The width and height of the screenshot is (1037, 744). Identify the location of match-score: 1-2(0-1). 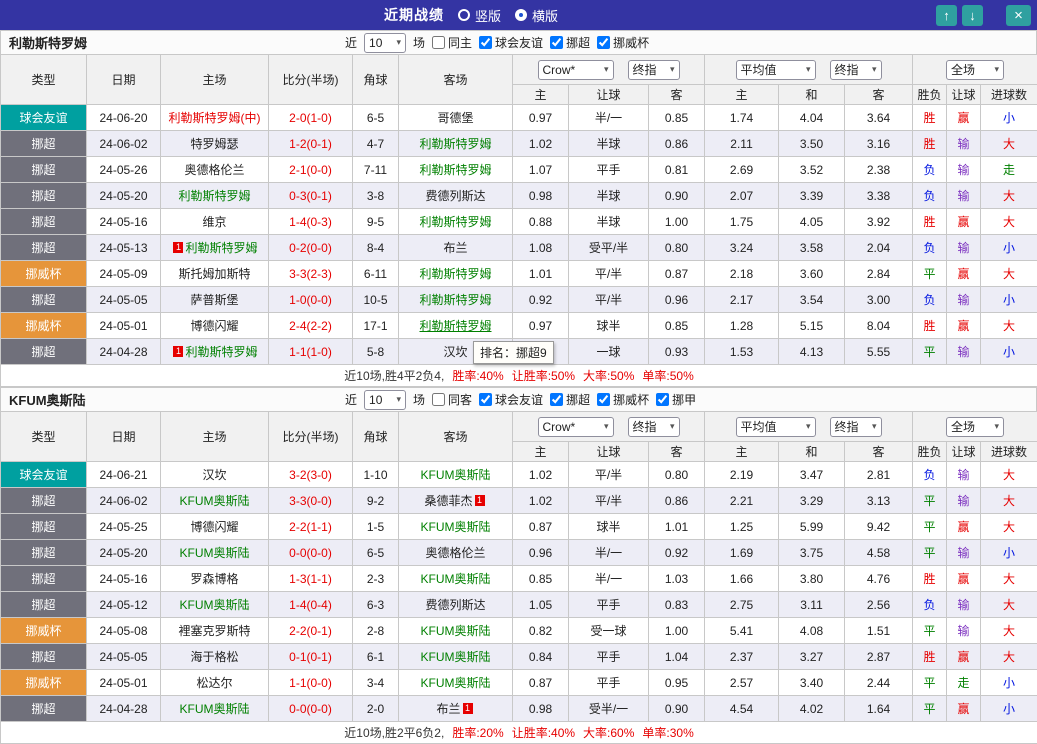
(311, 144).